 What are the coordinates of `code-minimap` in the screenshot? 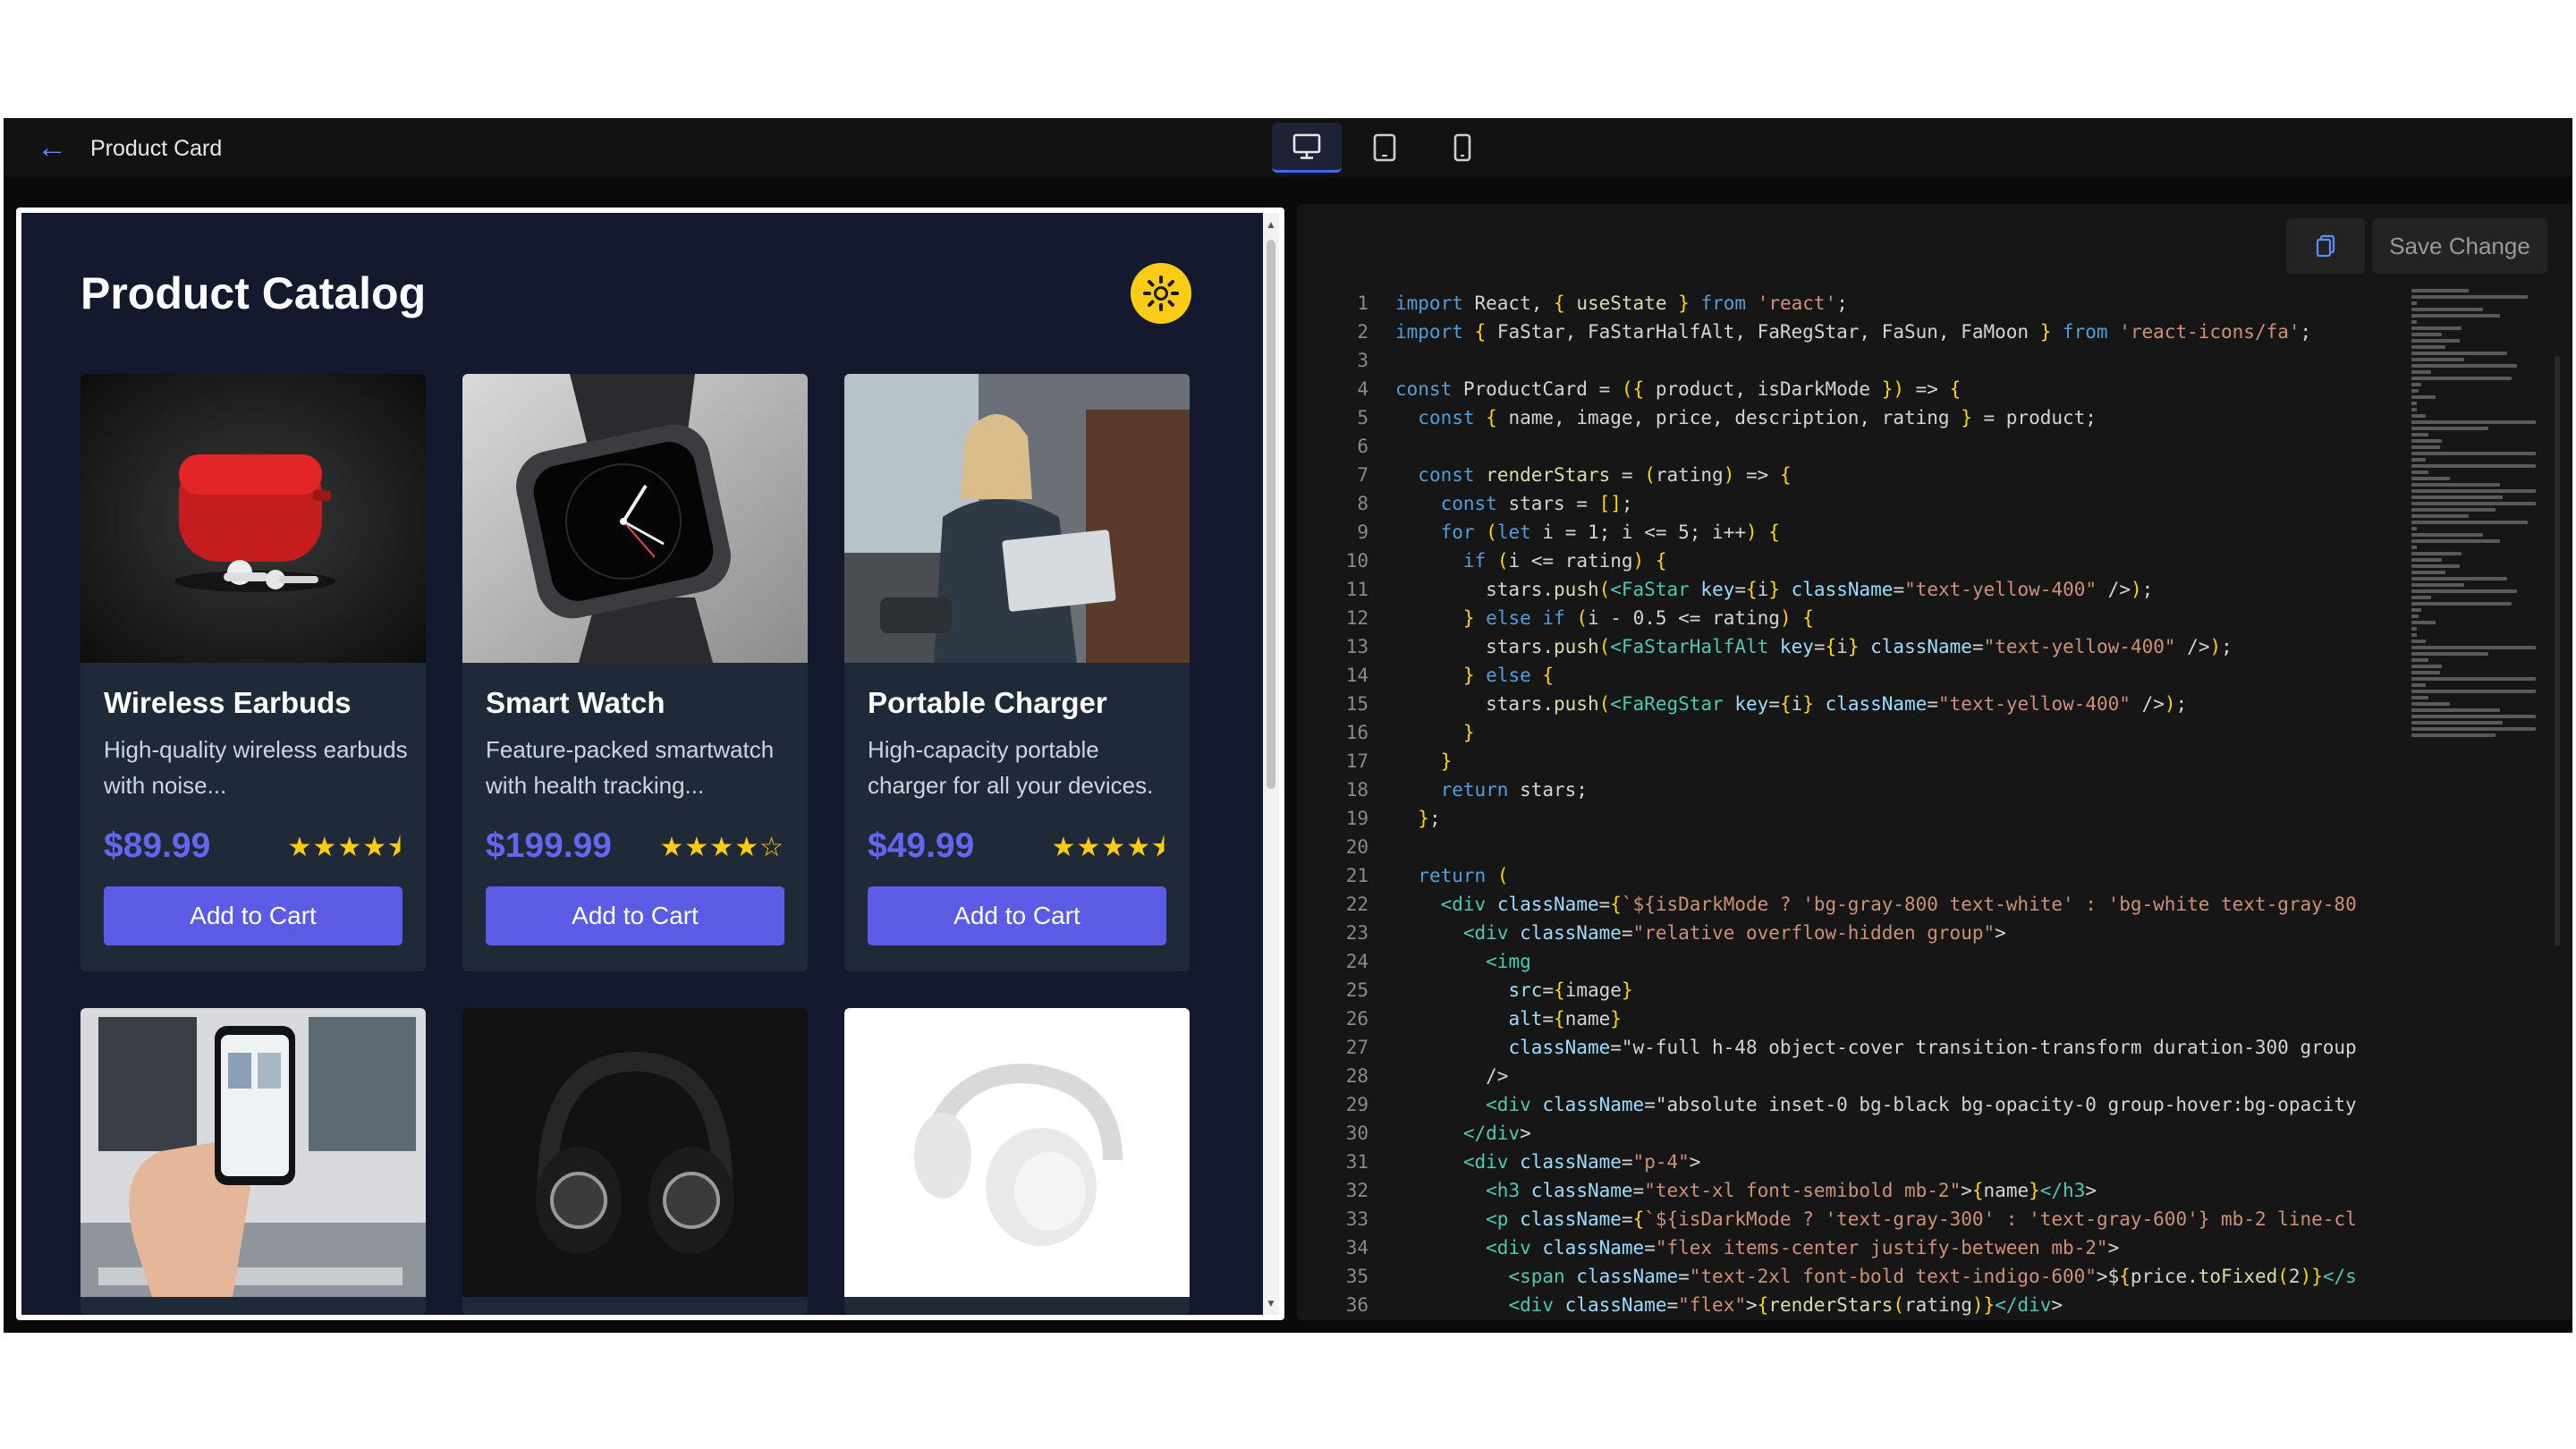 It's located at (2478, 513).